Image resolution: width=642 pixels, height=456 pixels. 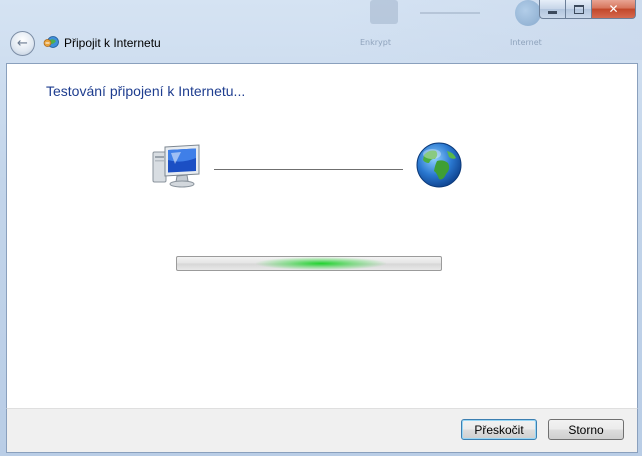 I want to click on background-divider, so click(x=450, y=13).